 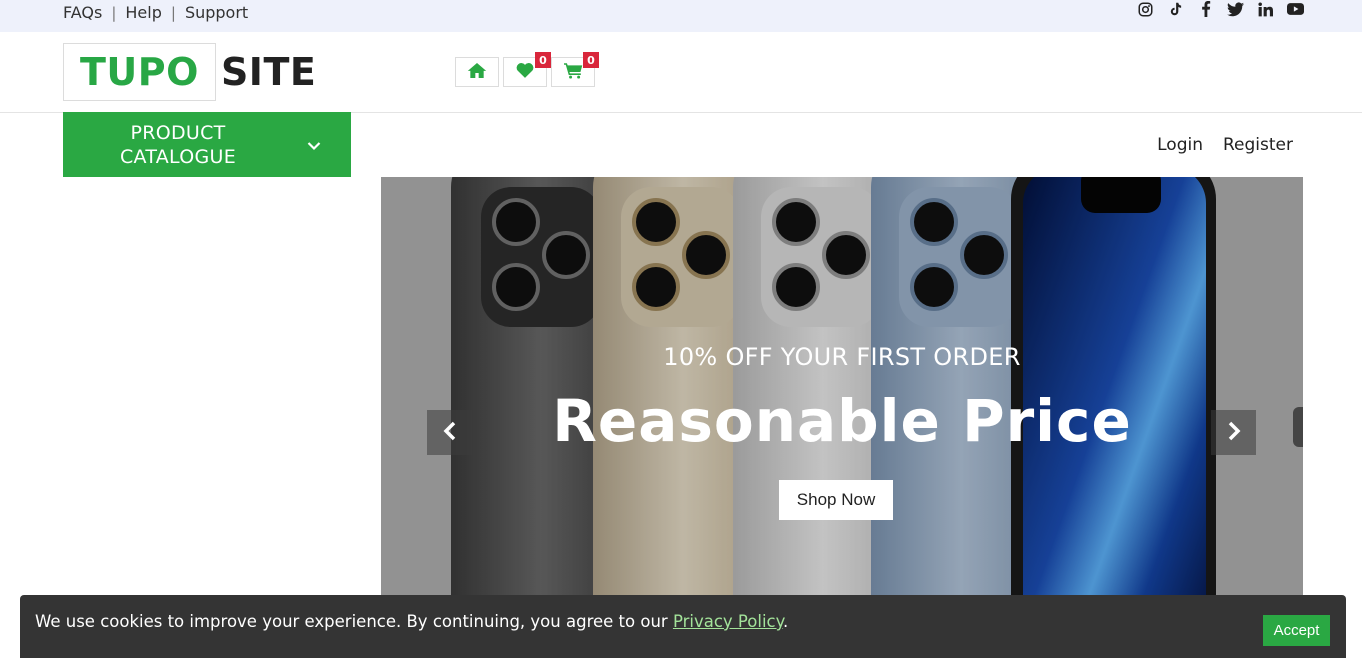 I want to click on catalogue-label: PRODUCT CATALOGUE, so click(x=178, y=145).